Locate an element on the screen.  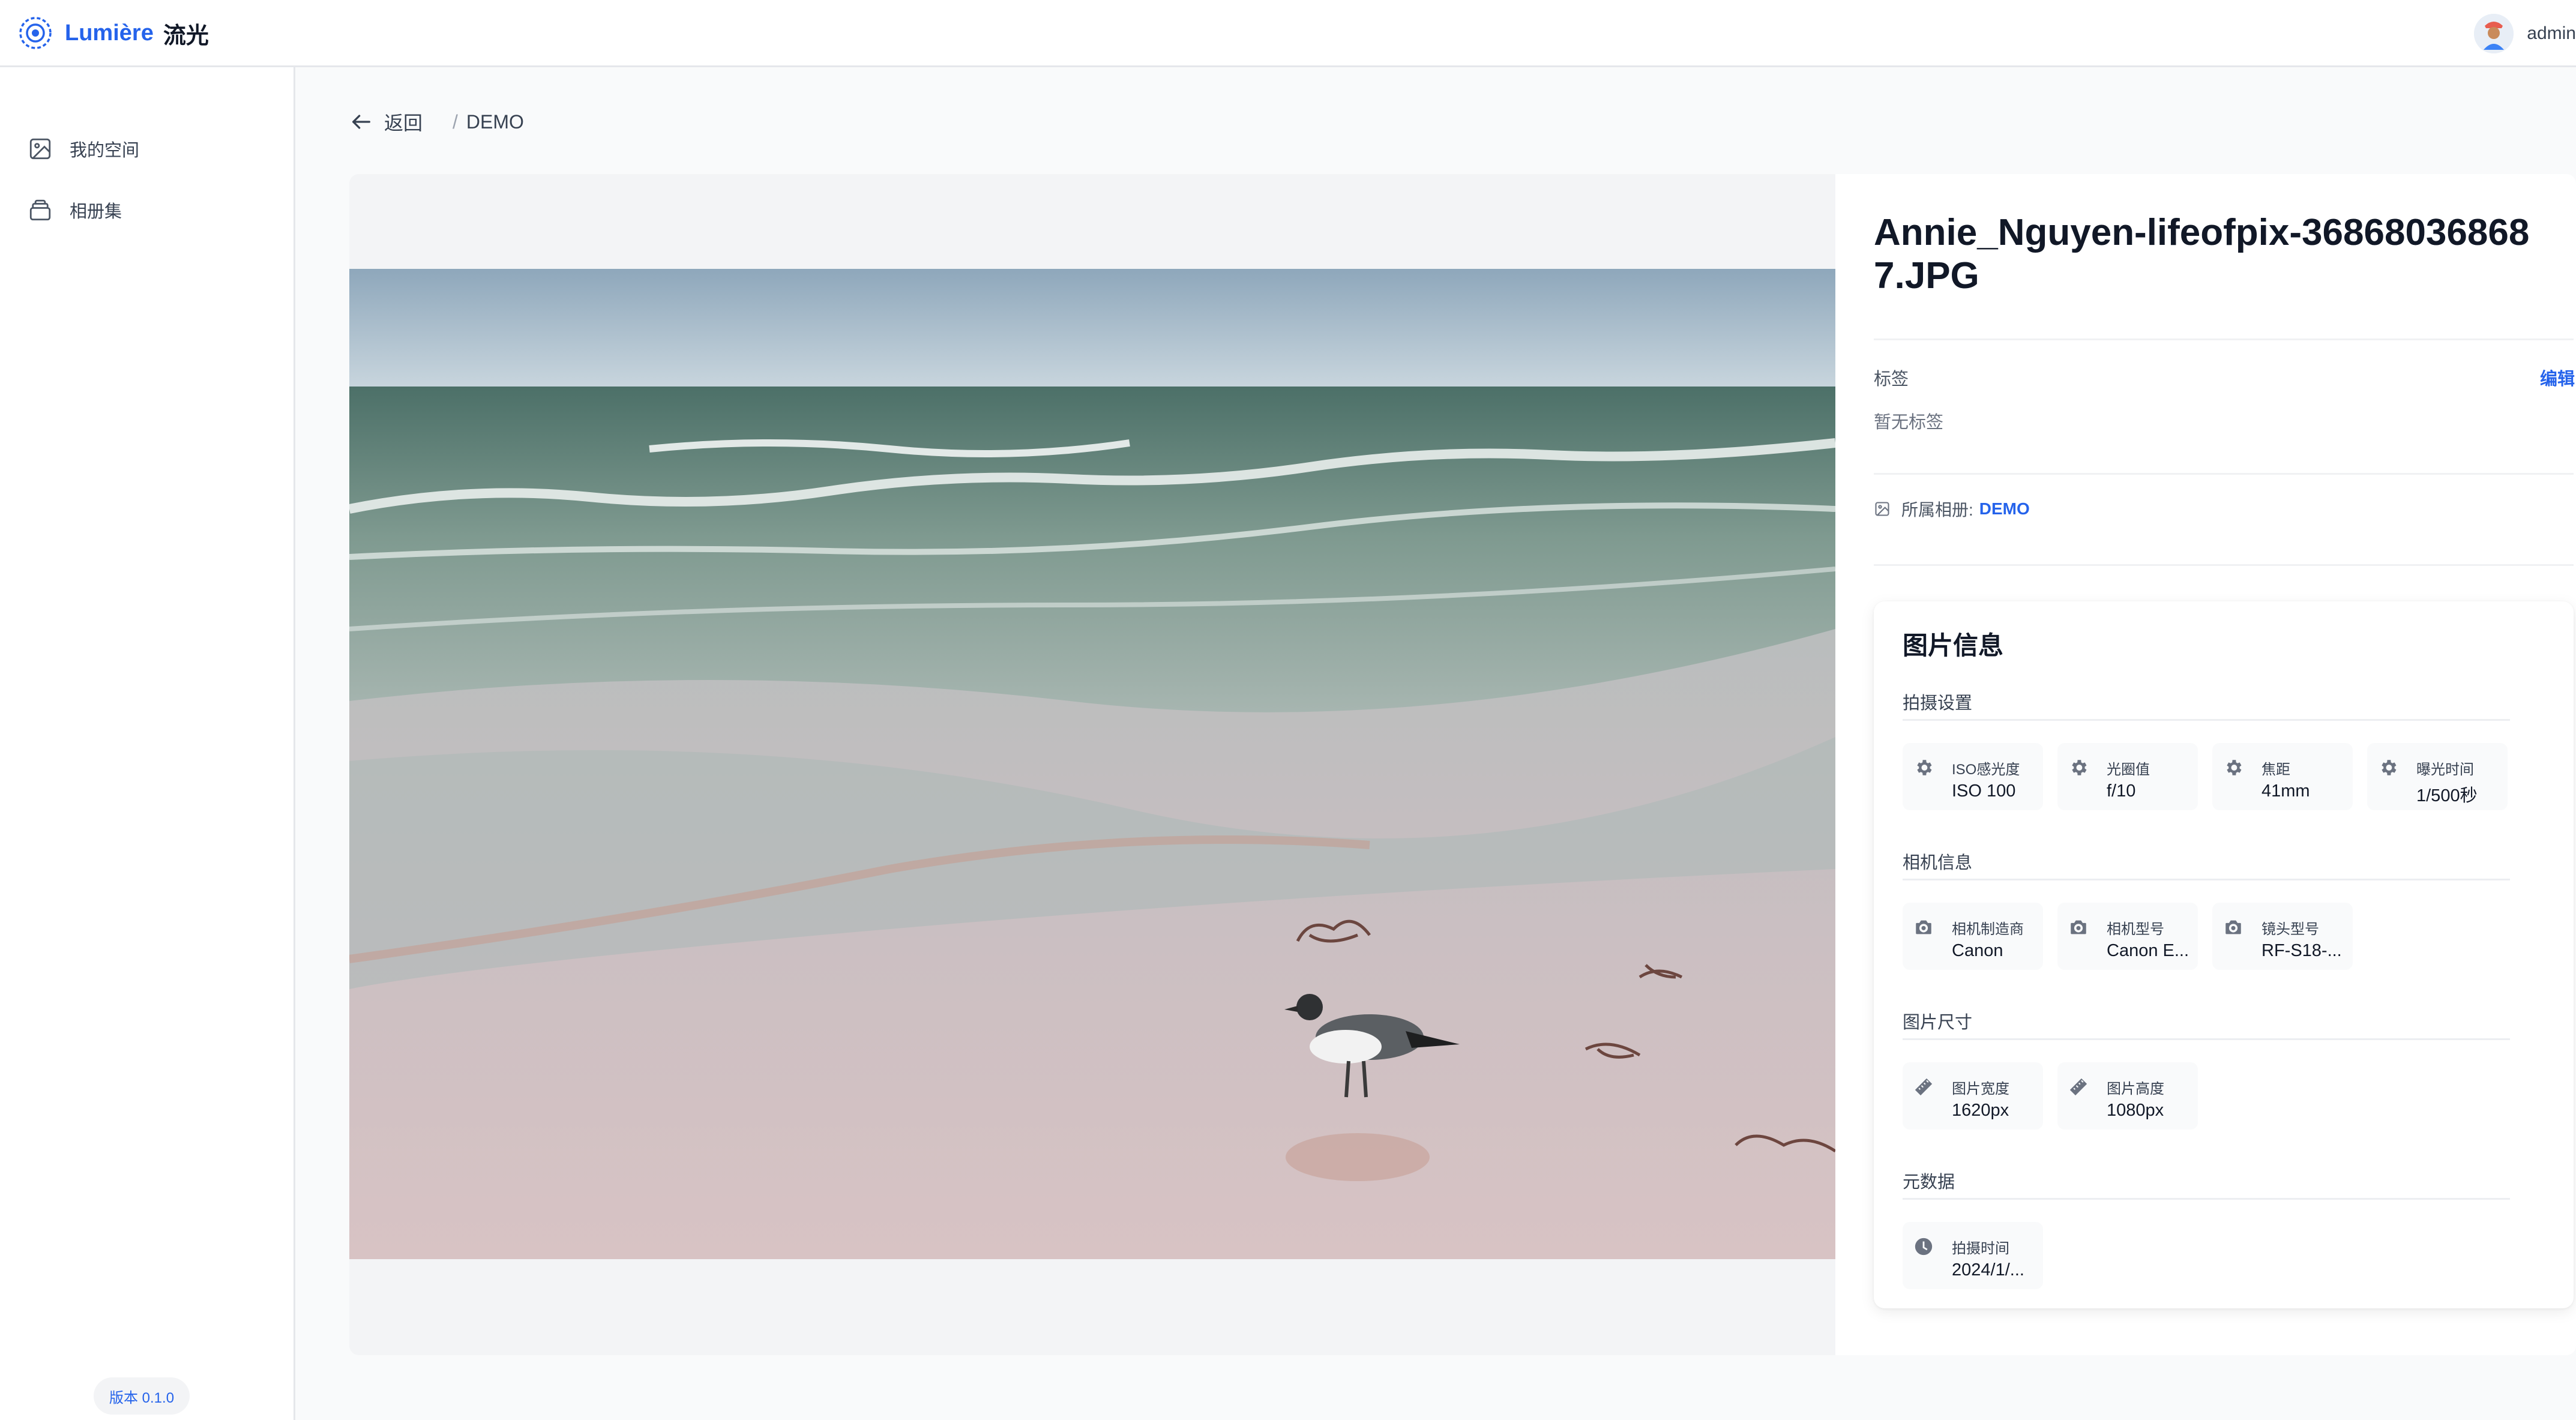
info-chip: 图片宽度 1620px is located at coordinates (1973, 1096).